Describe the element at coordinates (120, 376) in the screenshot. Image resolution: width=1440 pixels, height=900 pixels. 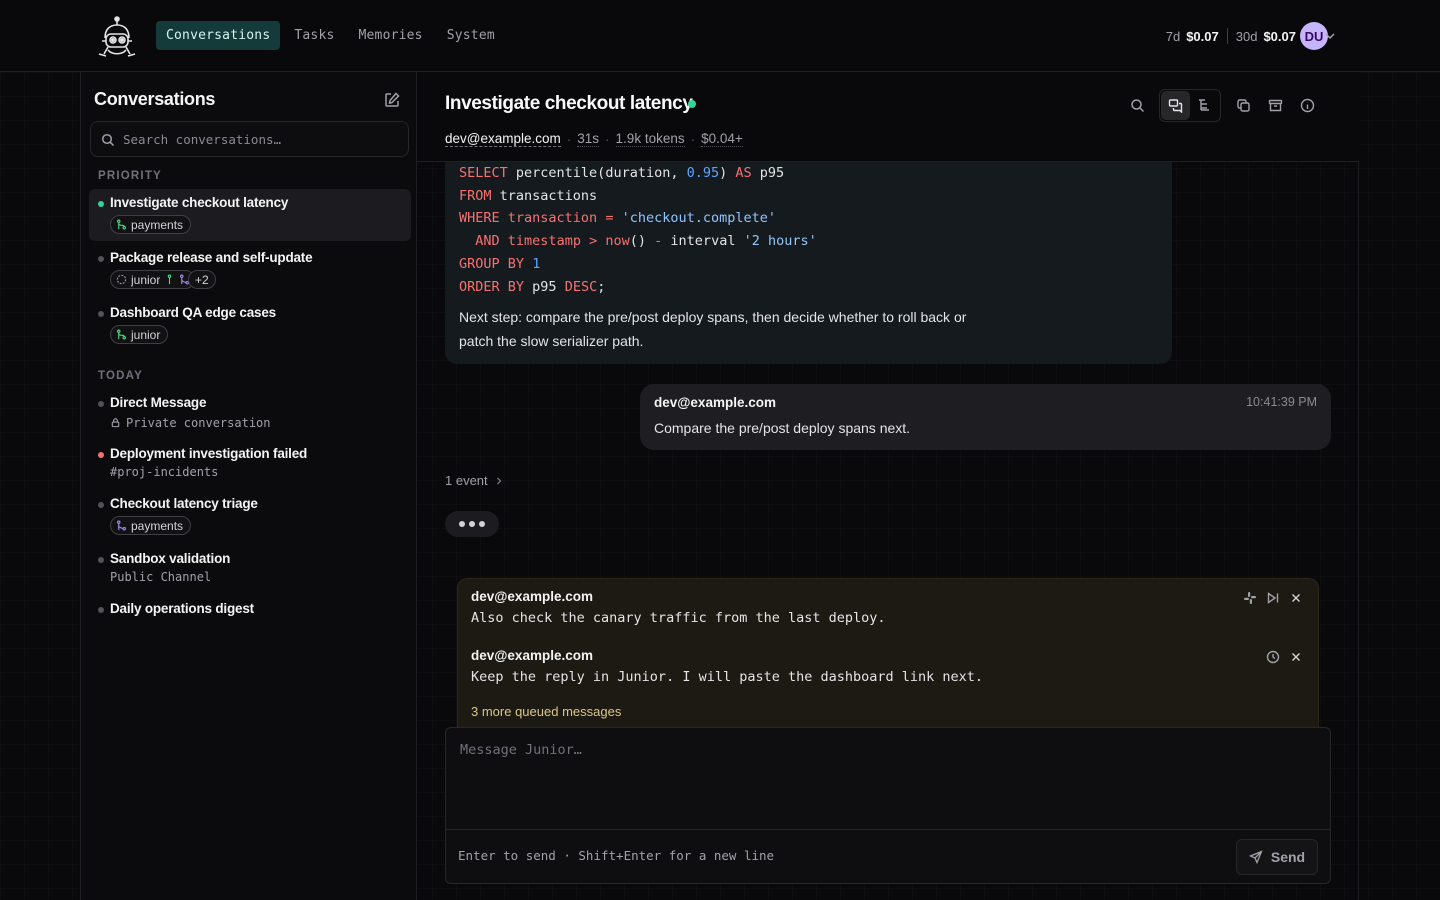
I see `section-label-today: TODAY` at that location.